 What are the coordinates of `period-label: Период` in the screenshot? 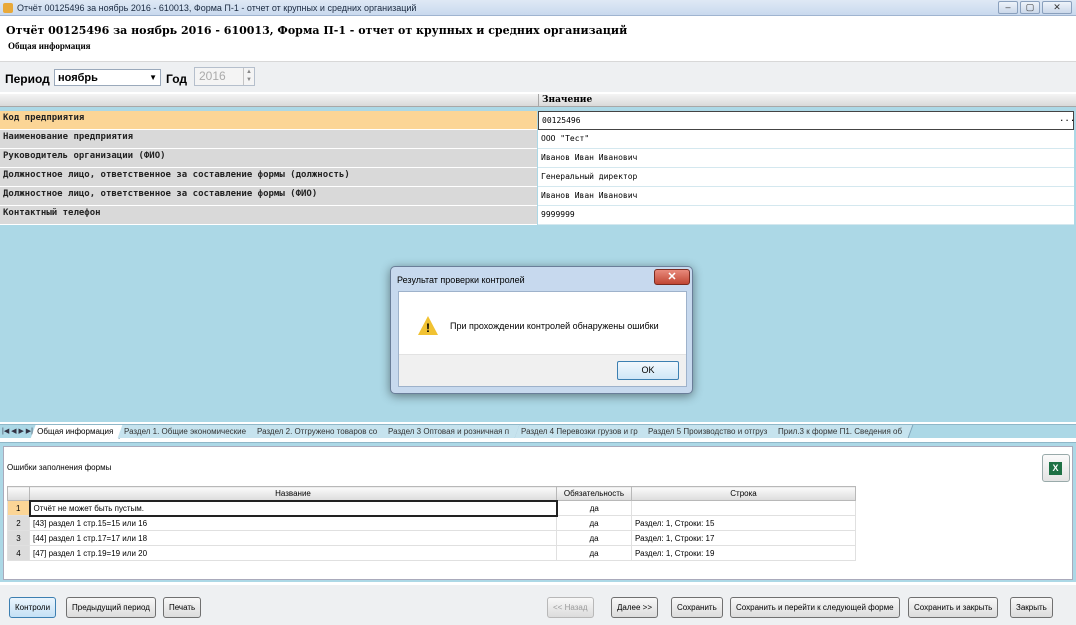 It's located at (27, 79).